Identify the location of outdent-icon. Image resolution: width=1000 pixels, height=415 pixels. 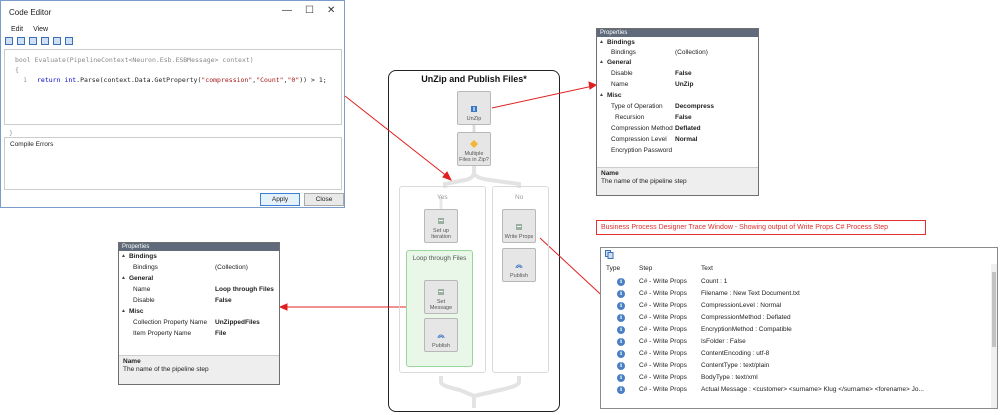
(21, 41).